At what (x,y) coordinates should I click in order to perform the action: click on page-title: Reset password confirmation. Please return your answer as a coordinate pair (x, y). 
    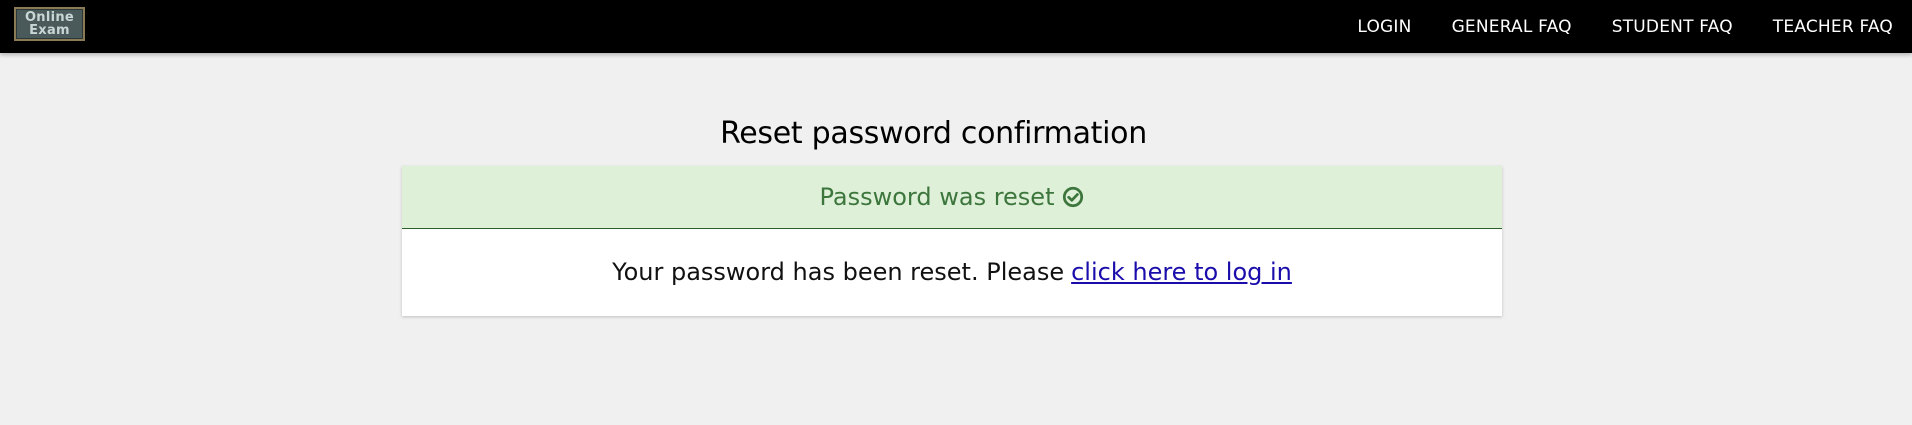
    Looking at the image, I should click on (933, 133).